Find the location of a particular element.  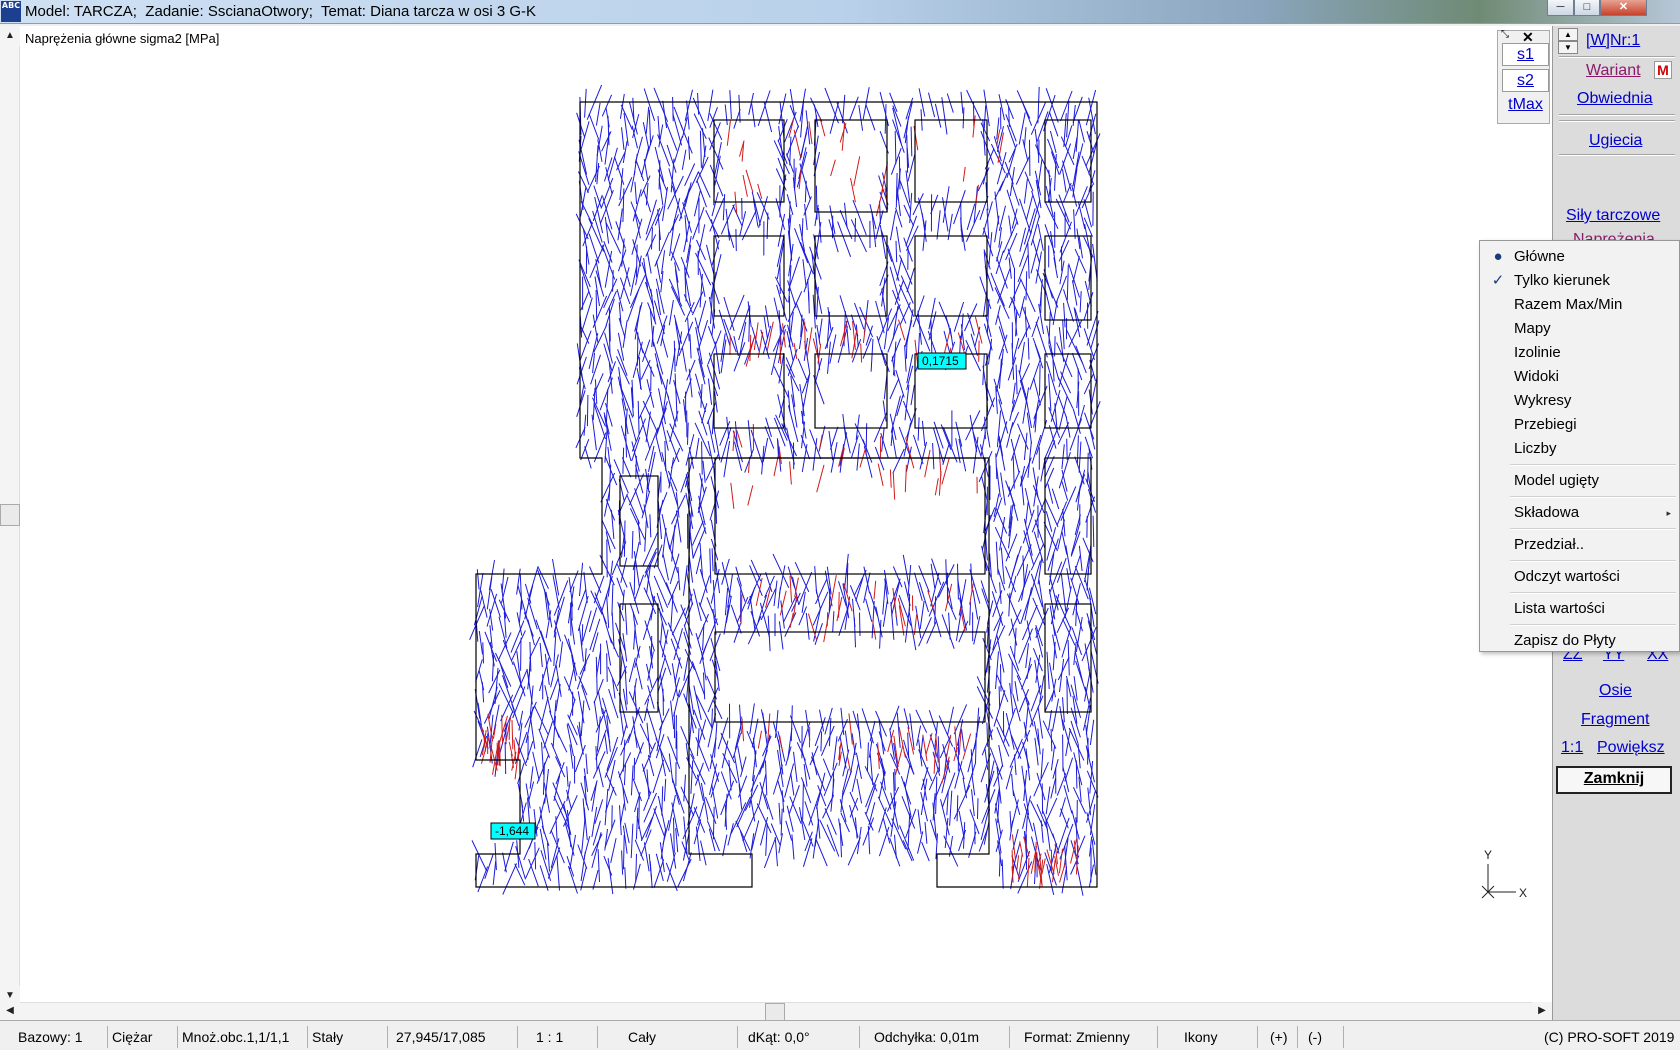

menu-item-12: Odczyt wartości is located at coordinates (1579, 577).